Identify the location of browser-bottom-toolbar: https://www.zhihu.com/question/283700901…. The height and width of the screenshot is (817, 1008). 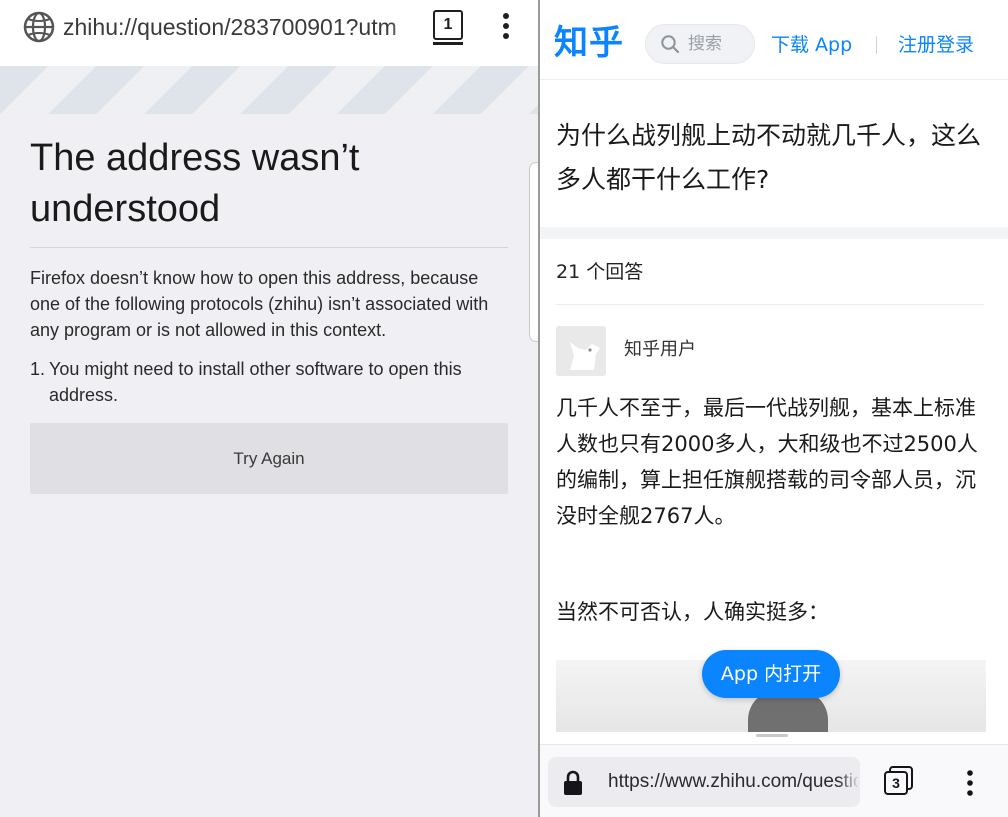
(774, 780).